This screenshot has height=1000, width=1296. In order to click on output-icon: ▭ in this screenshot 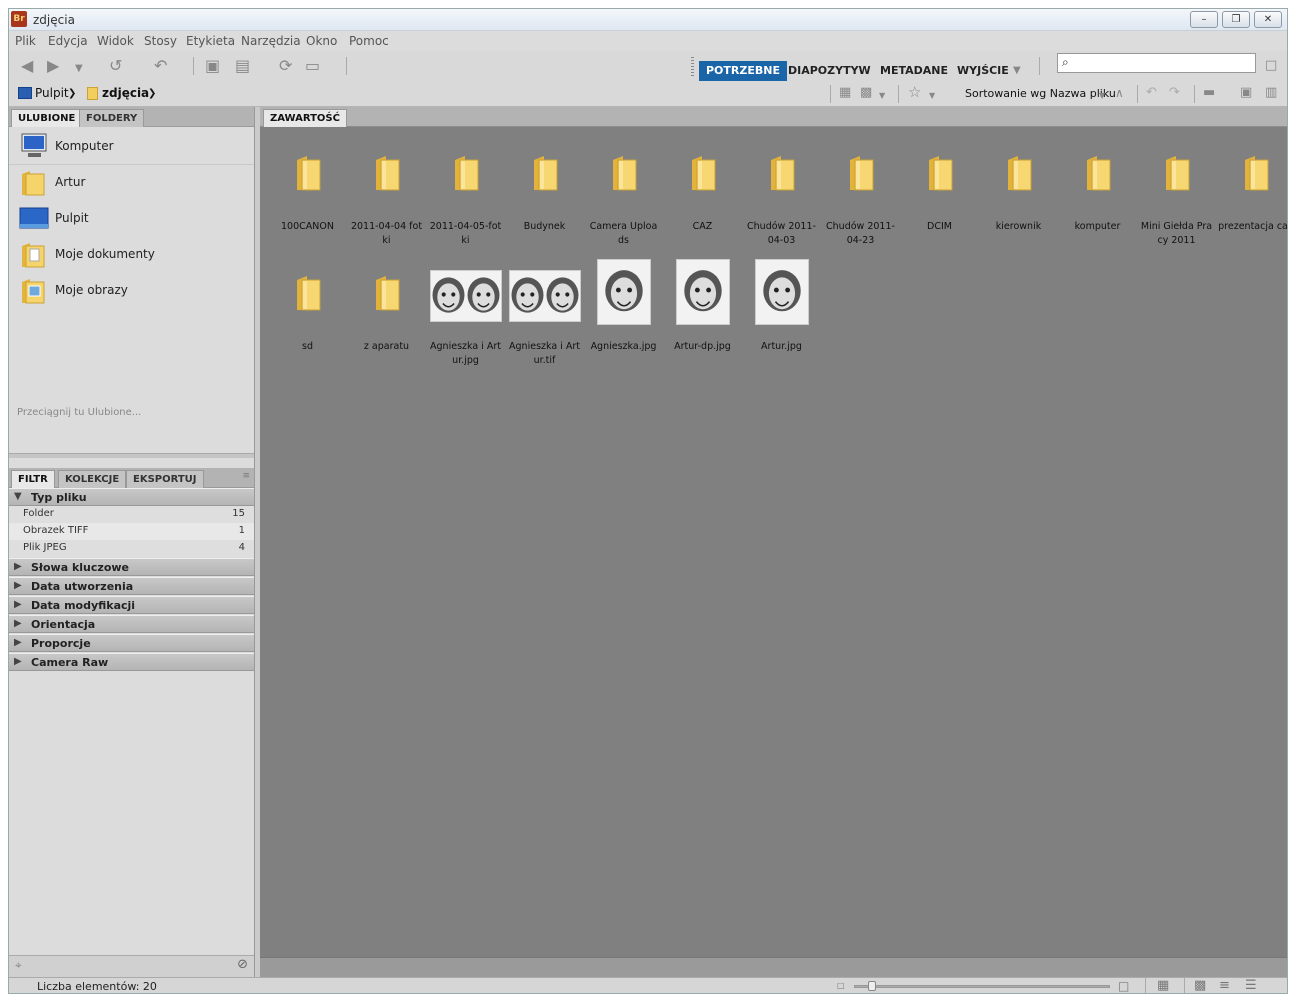, I will do `click(312, 66)`.